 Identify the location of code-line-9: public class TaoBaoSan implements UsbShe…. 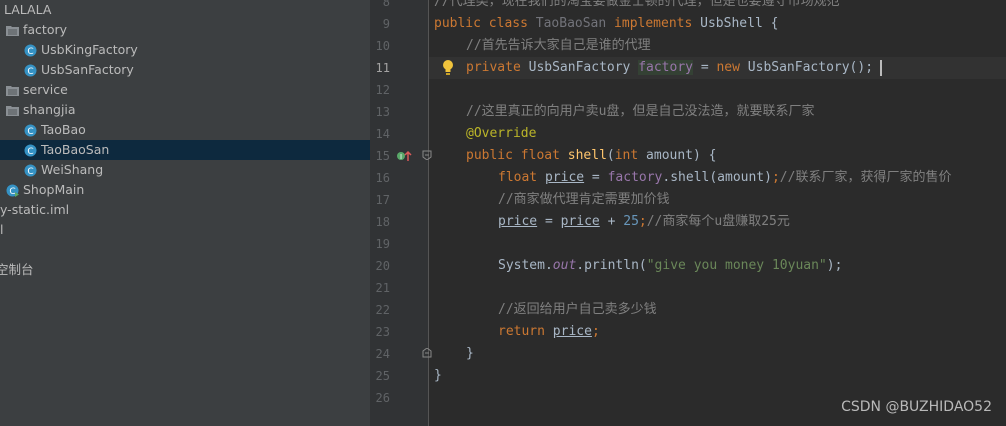
(606, 24).